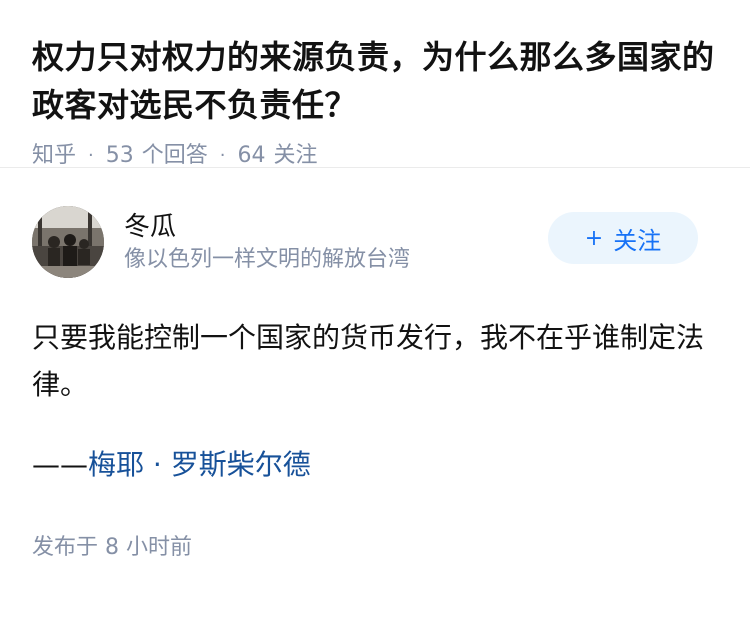 The width and height of the screenshot is (750, 622). I want to click on answer-count: 53, so click(119, 155).